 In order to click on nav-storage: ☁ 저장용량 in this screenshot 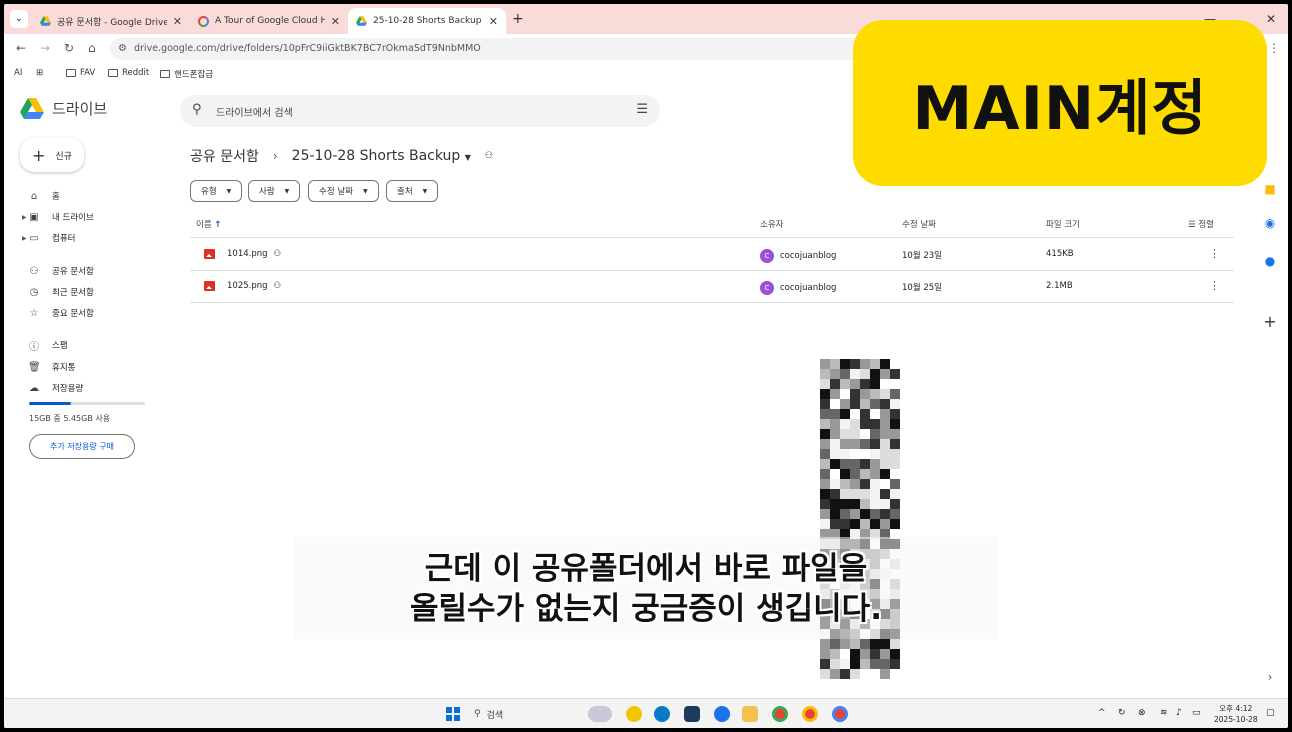, I will do `click(98, 388)`.